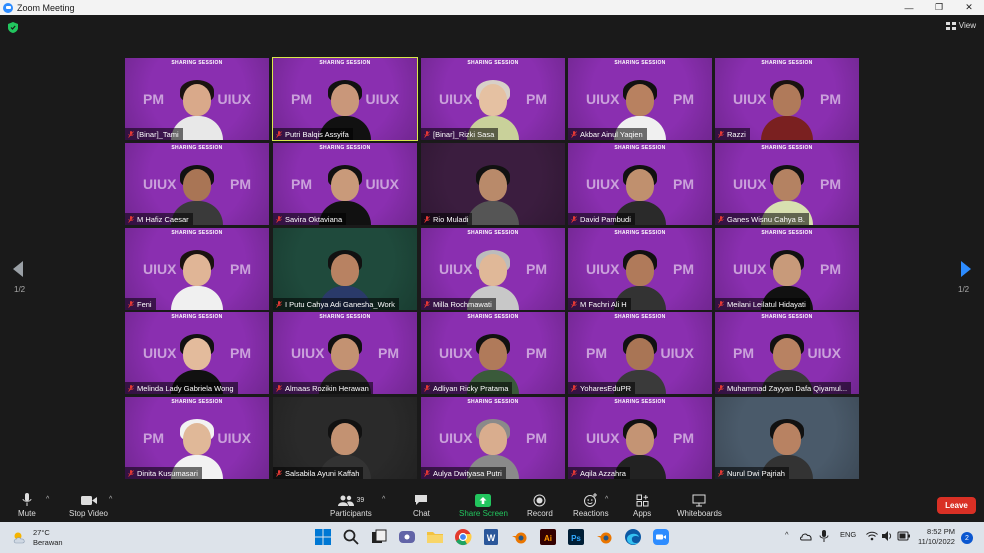 This screenshot has height=553, width=984. I want to click on stop-video-button: Stop Video, so click(88, 504).